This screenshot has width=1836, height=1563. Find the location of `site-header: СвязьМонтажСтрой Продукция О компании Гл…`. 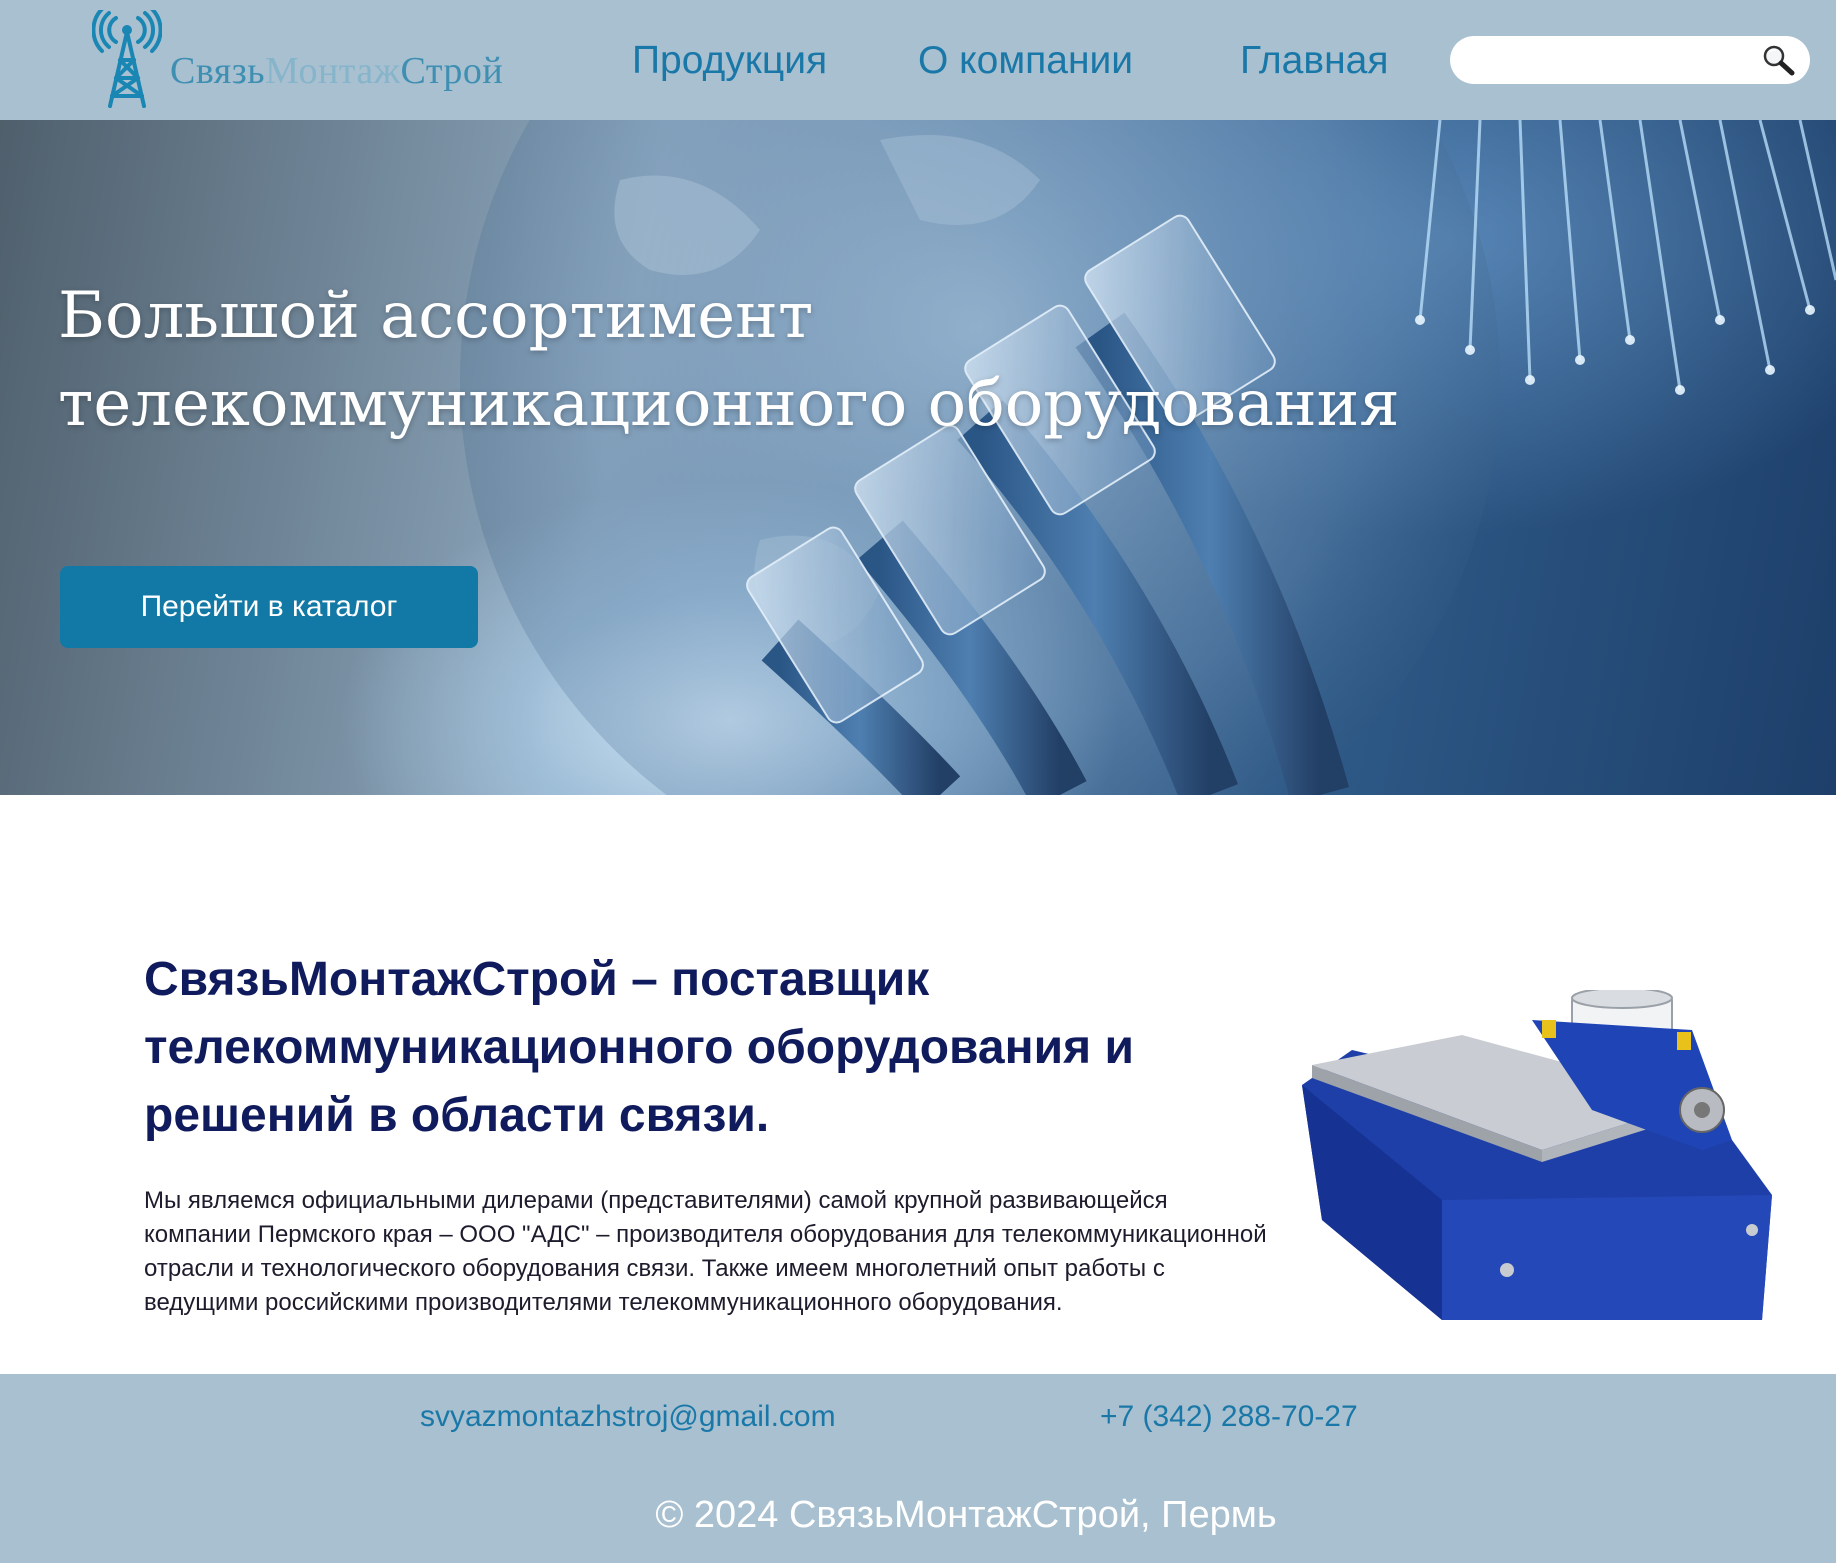

site-header: СвязьМонтажСтрой Продукция О компании Гл… is located at coordinates (918, 60).